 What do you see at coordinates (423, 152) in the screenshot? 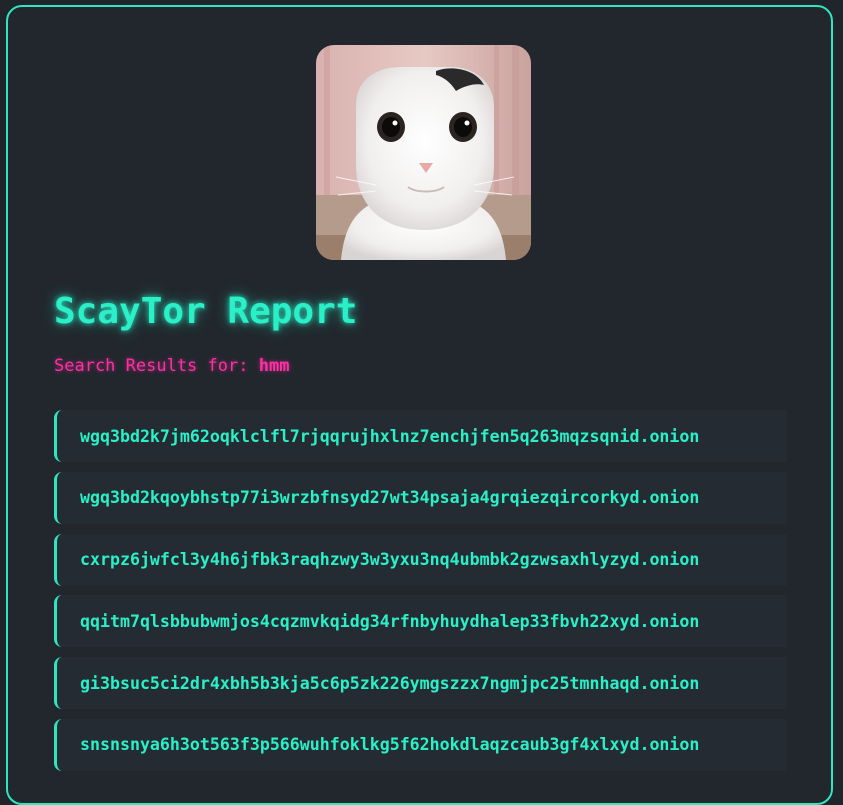
I see `cat-avatar-image` at bounding box center [423, 152].